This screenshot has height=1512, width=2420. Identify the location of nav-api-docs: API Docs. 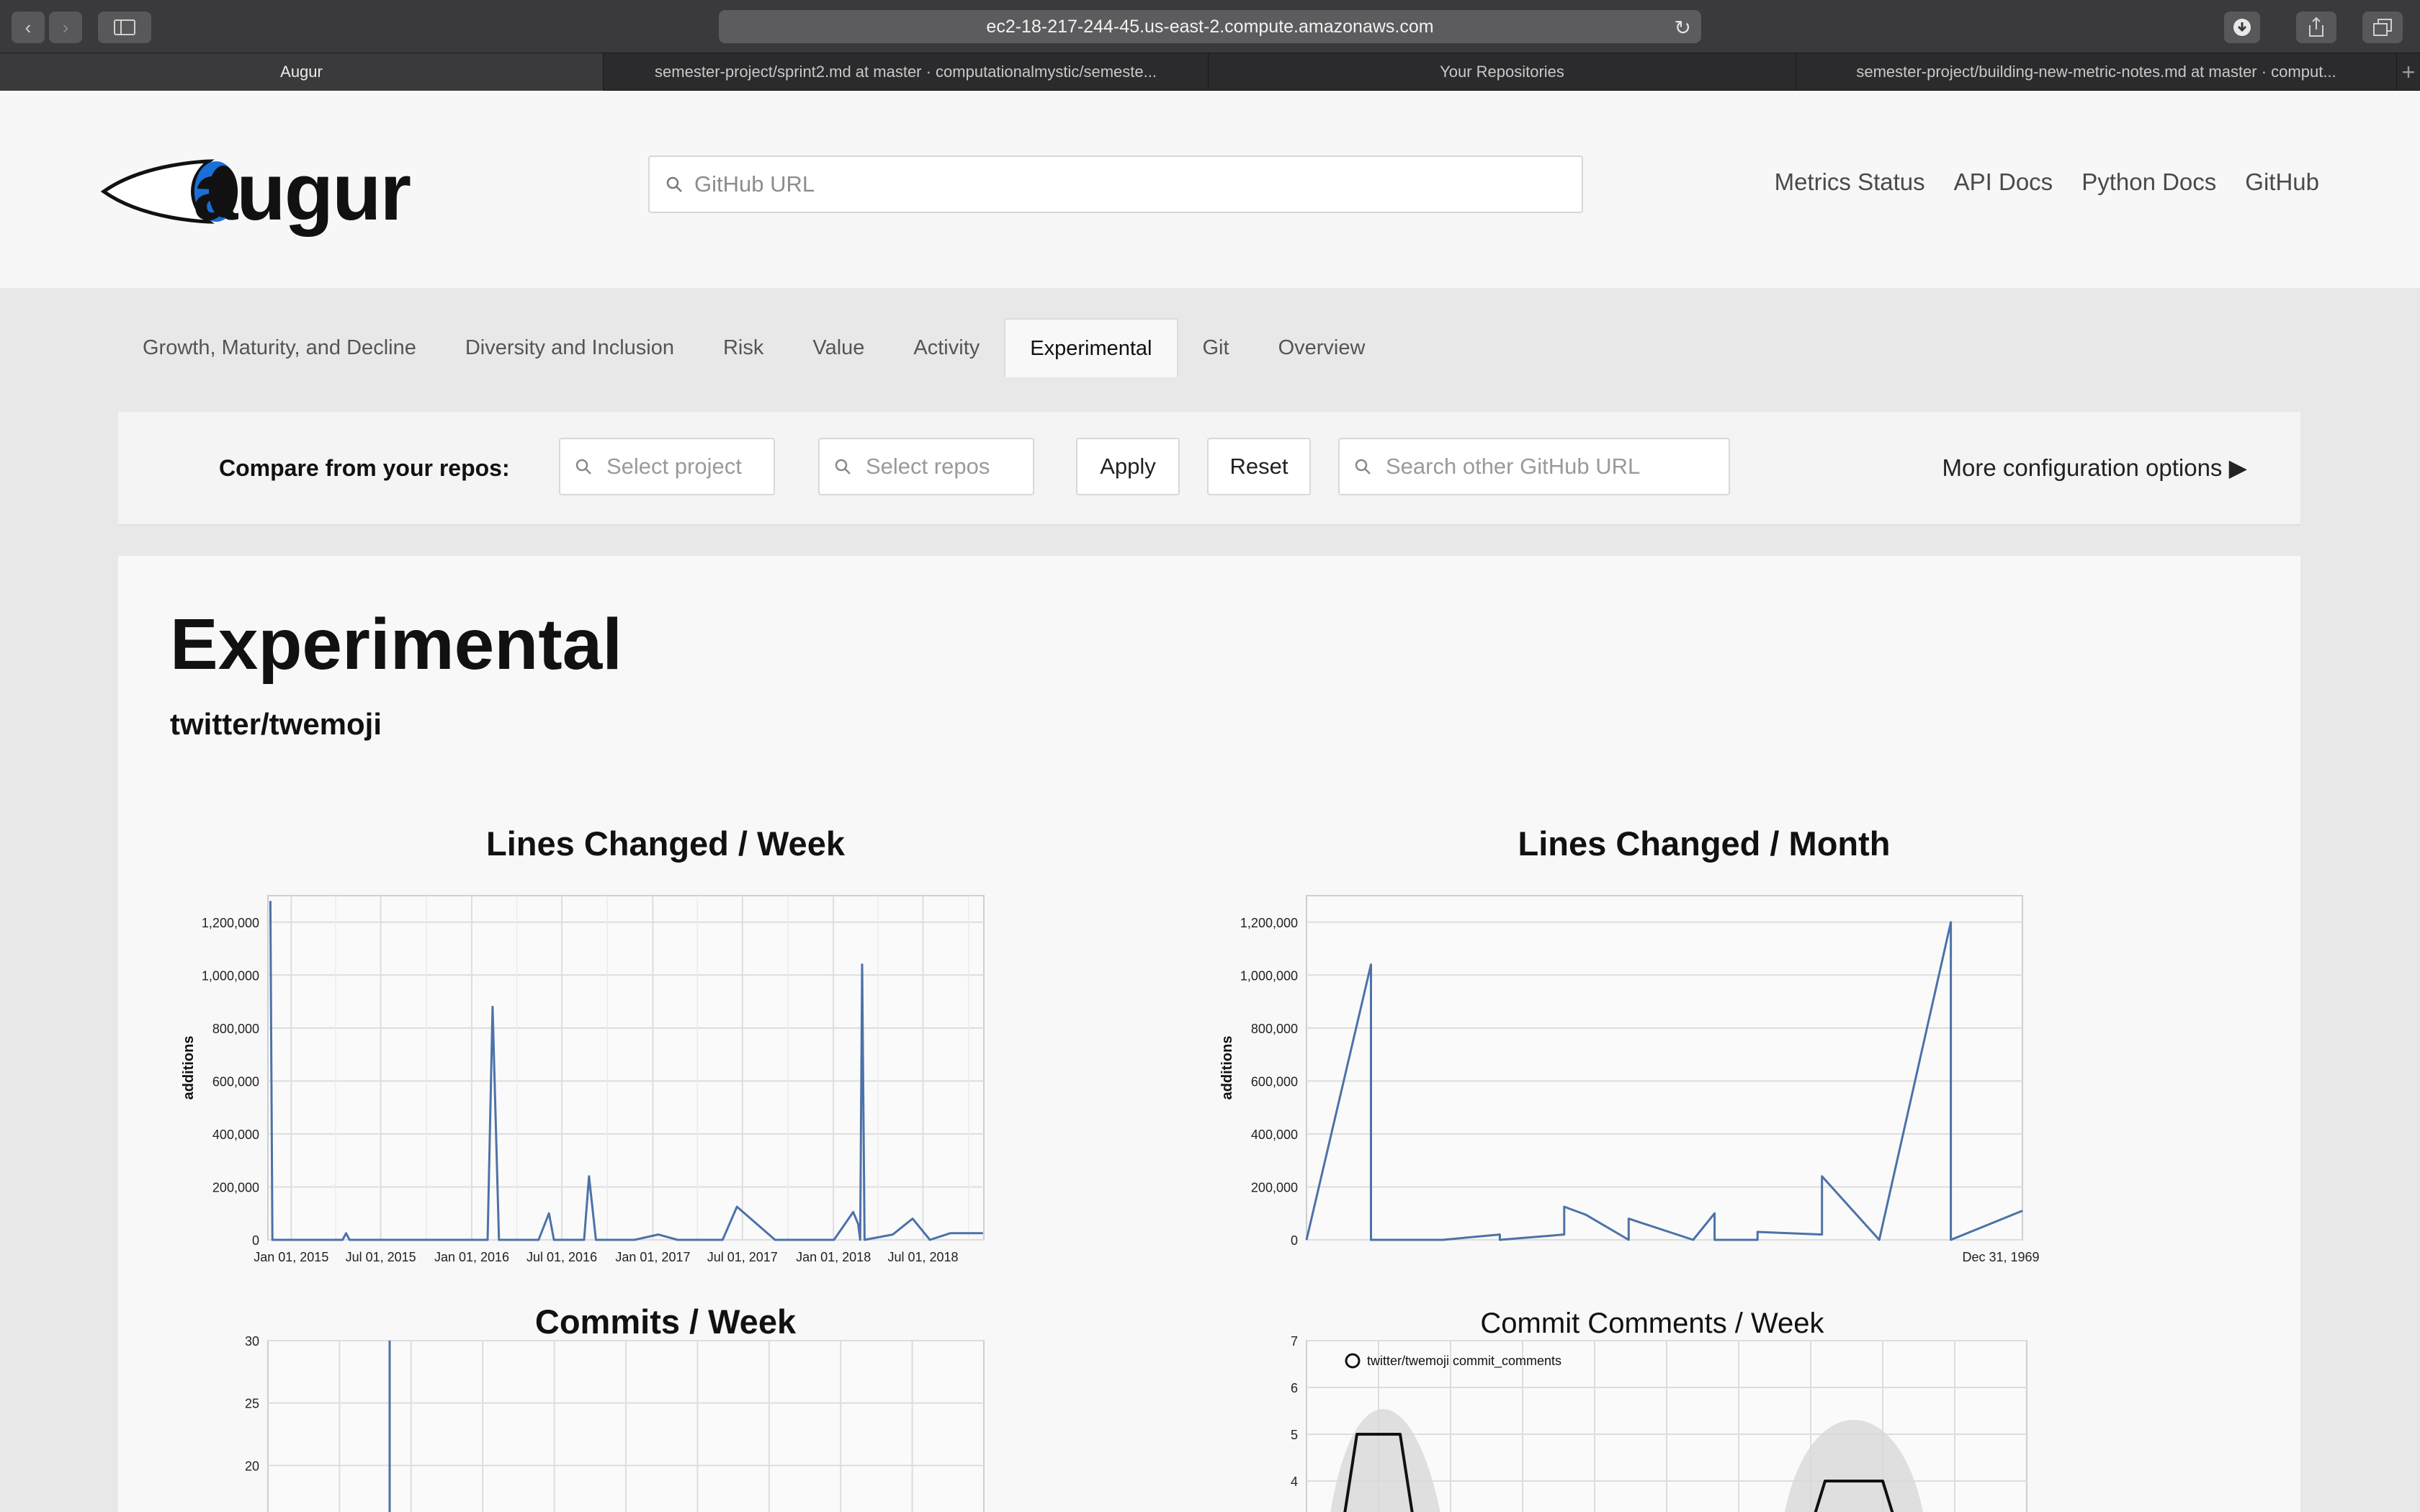
(2003, 182).